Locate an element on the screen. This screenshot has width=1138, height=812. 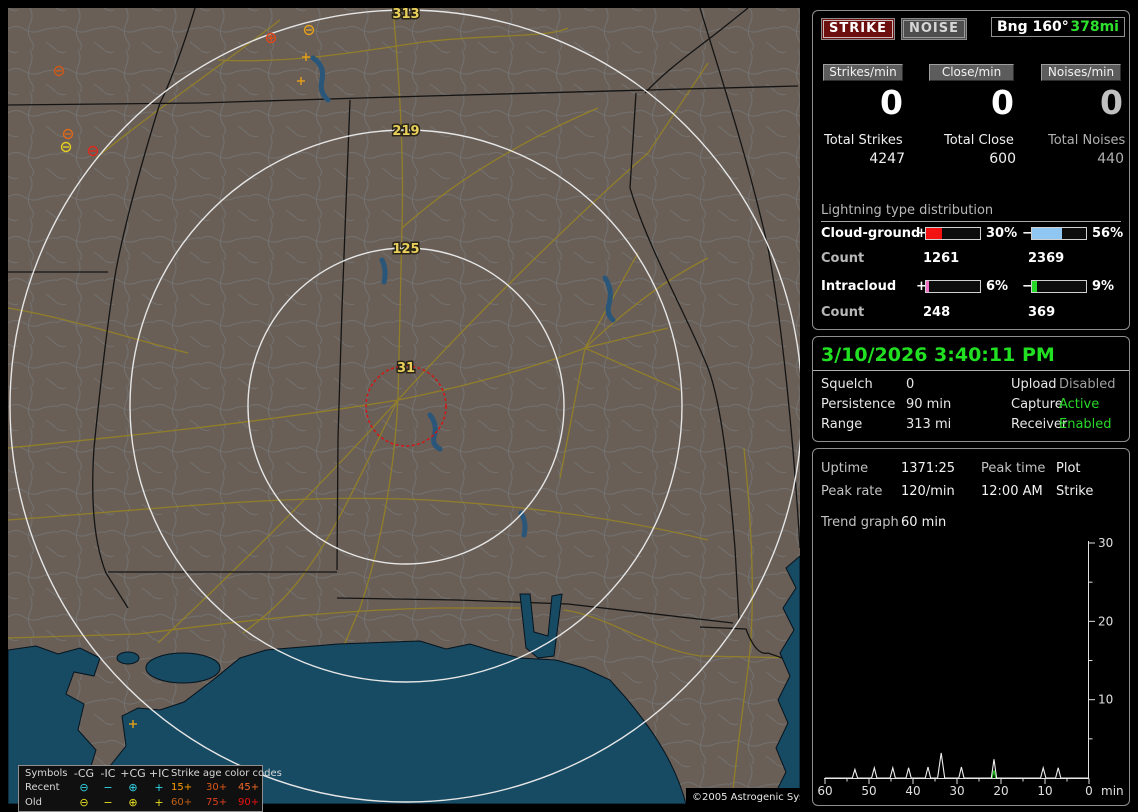
cloud-ground-row: Cloud-ground + 30% − 56% is located at coordinates (972, 233).